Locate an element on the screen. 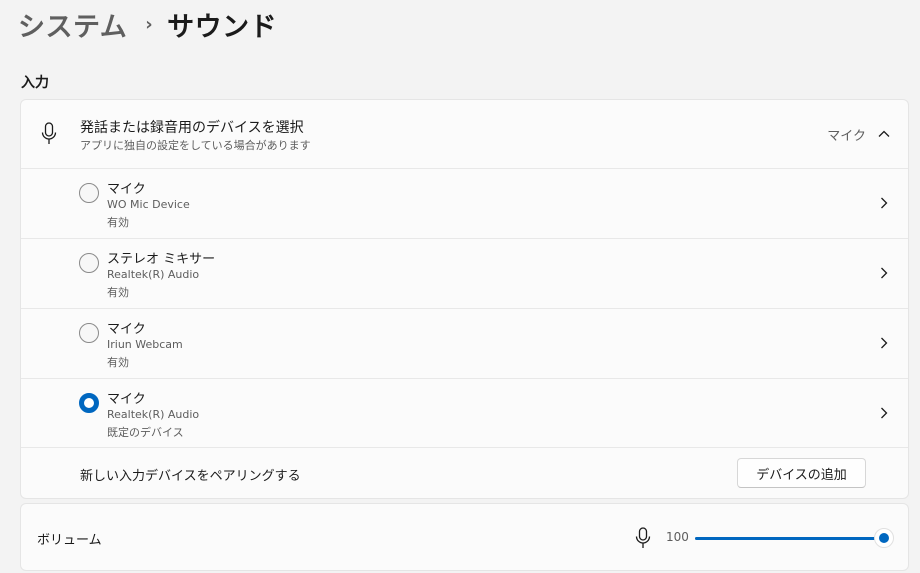 This screenshot has height=573, width=920. input-device-row: ステレオ ミキサー Realtek(R) Audio 有効 is located at coordinates (464, 274).